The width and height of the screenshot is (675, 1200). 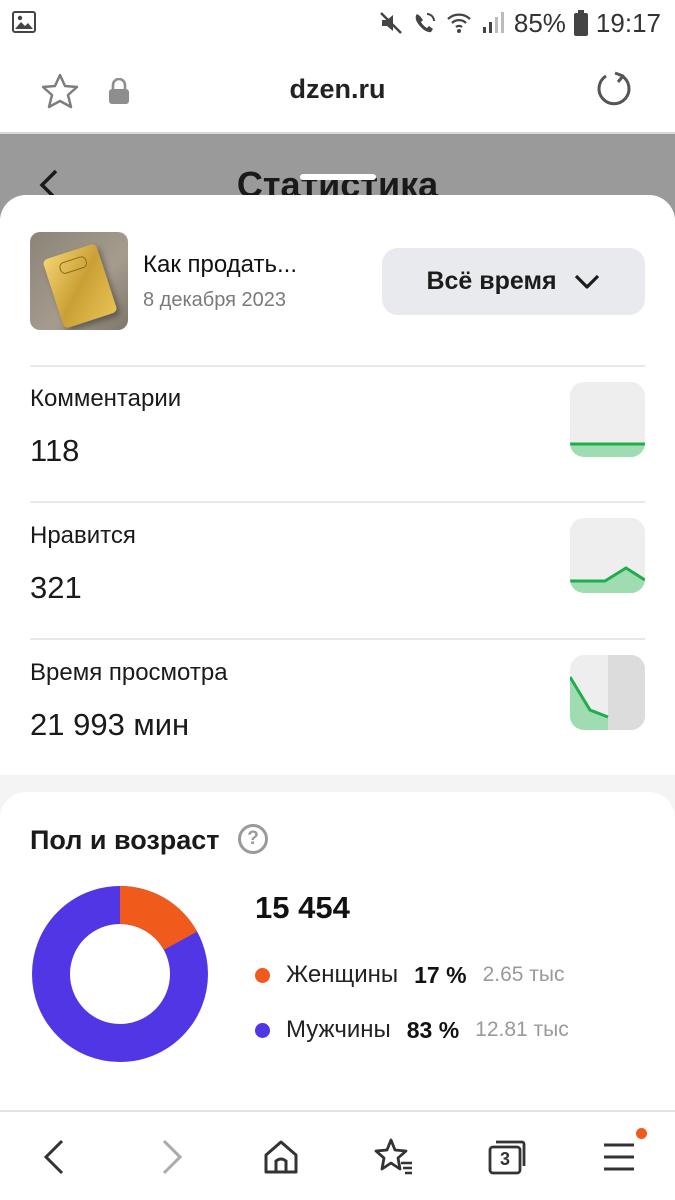 I want to click on tabs-icon: 3, so click(x=507, y=1157).